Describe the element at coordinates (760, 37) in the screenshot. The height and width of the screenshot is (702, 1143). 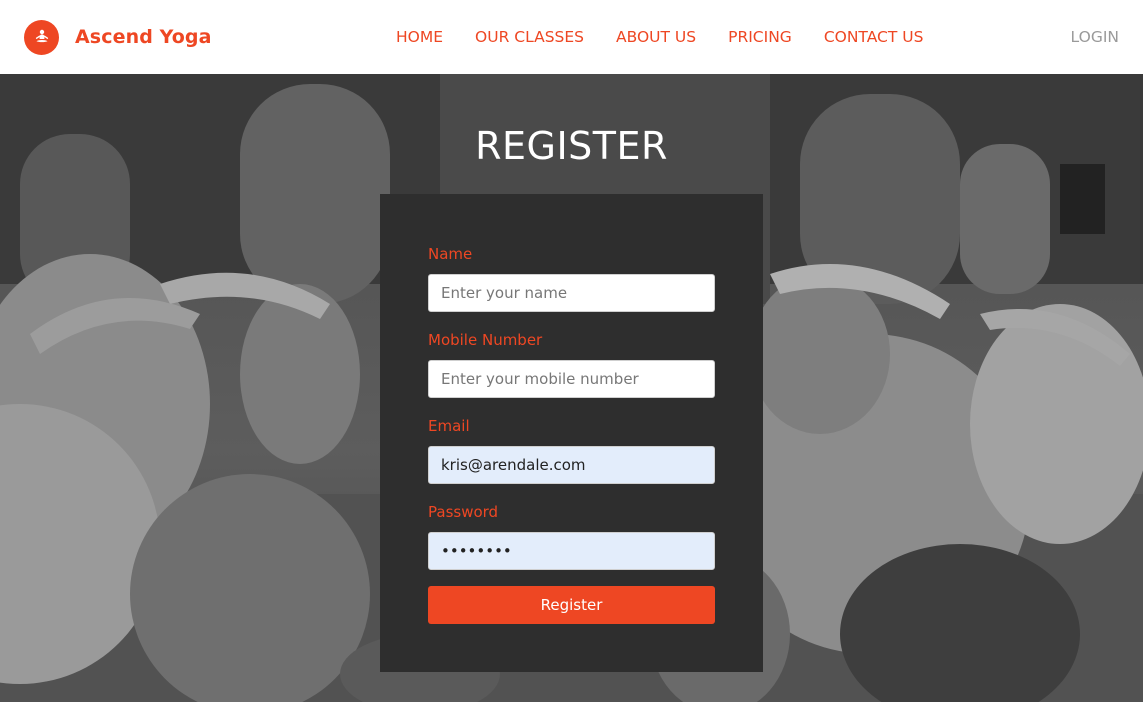
I see `nav-pricing: PRICING` at that location.